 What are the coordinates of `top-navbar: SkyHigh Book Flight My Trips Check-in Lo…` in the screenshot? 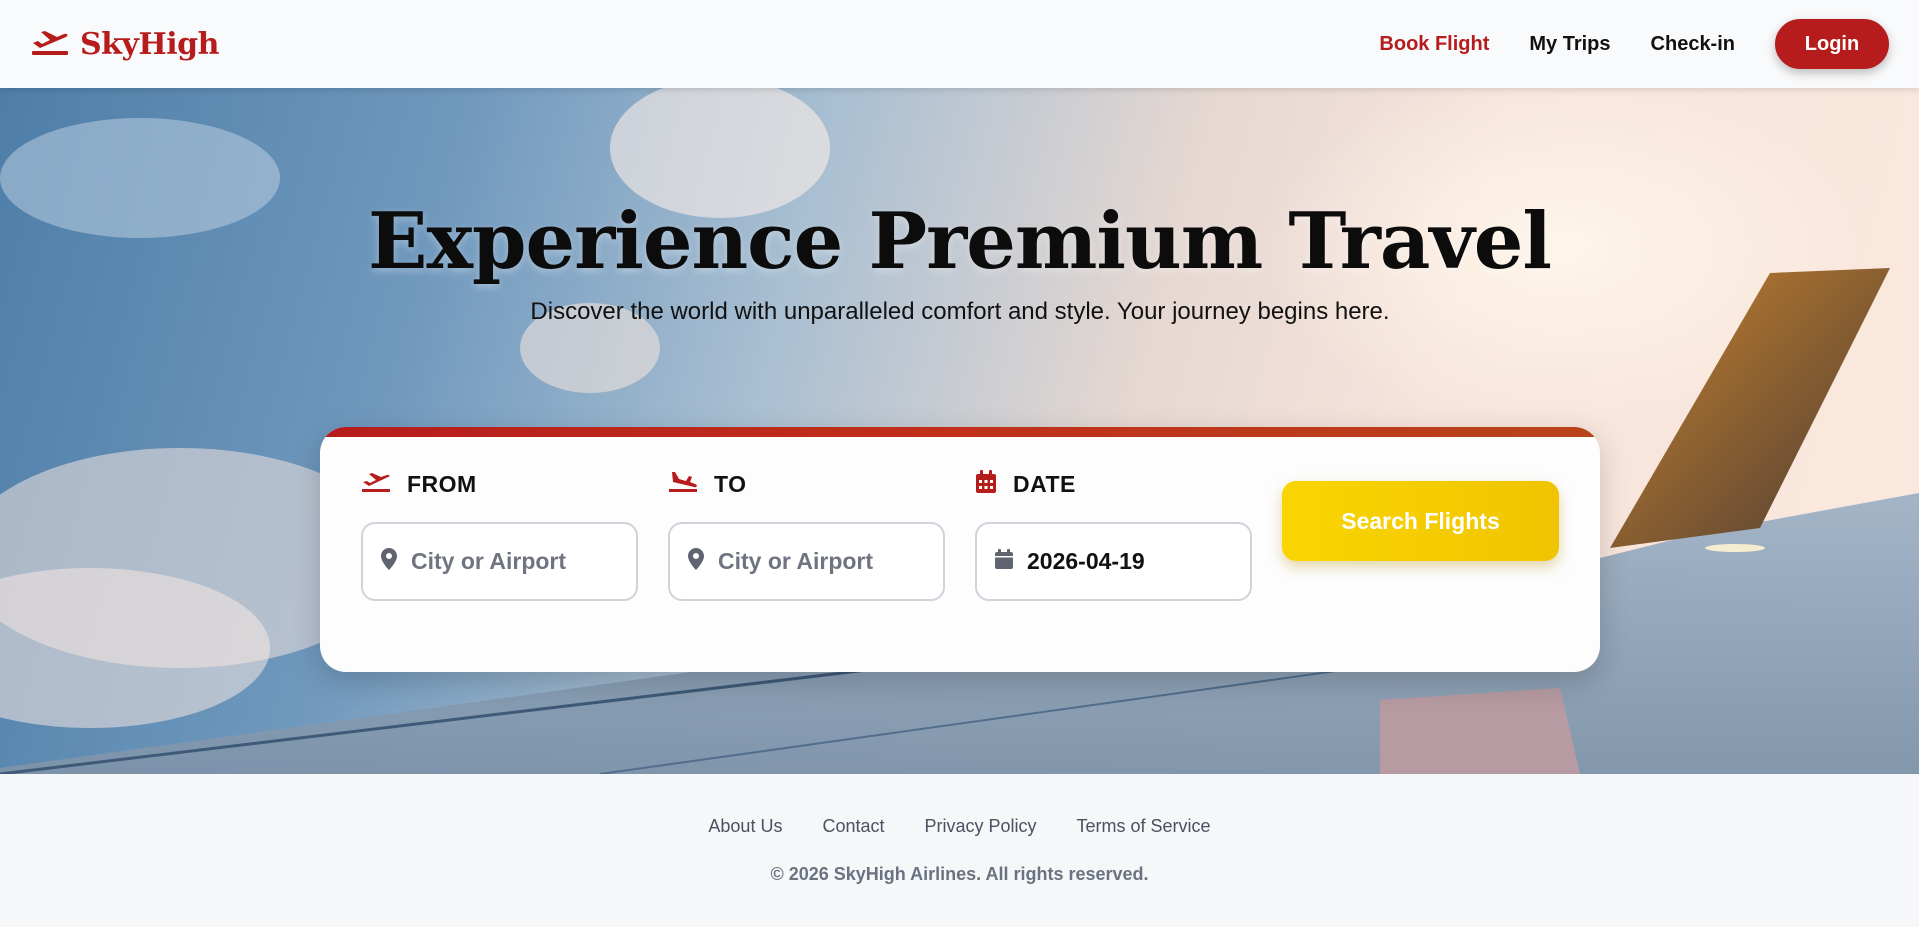 It's located at (959, 44).